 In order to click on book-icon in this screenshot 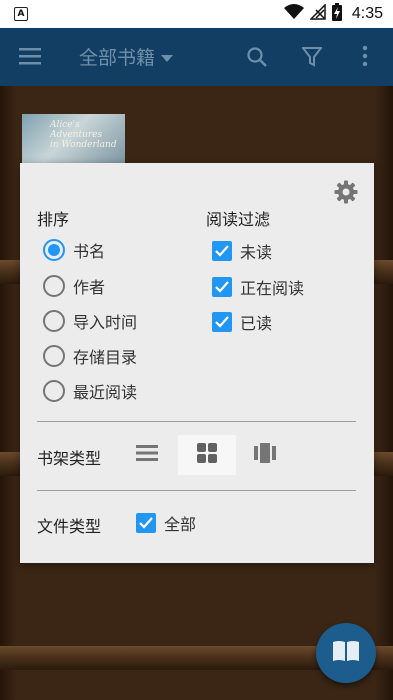, I will do `click(346, 653)`.